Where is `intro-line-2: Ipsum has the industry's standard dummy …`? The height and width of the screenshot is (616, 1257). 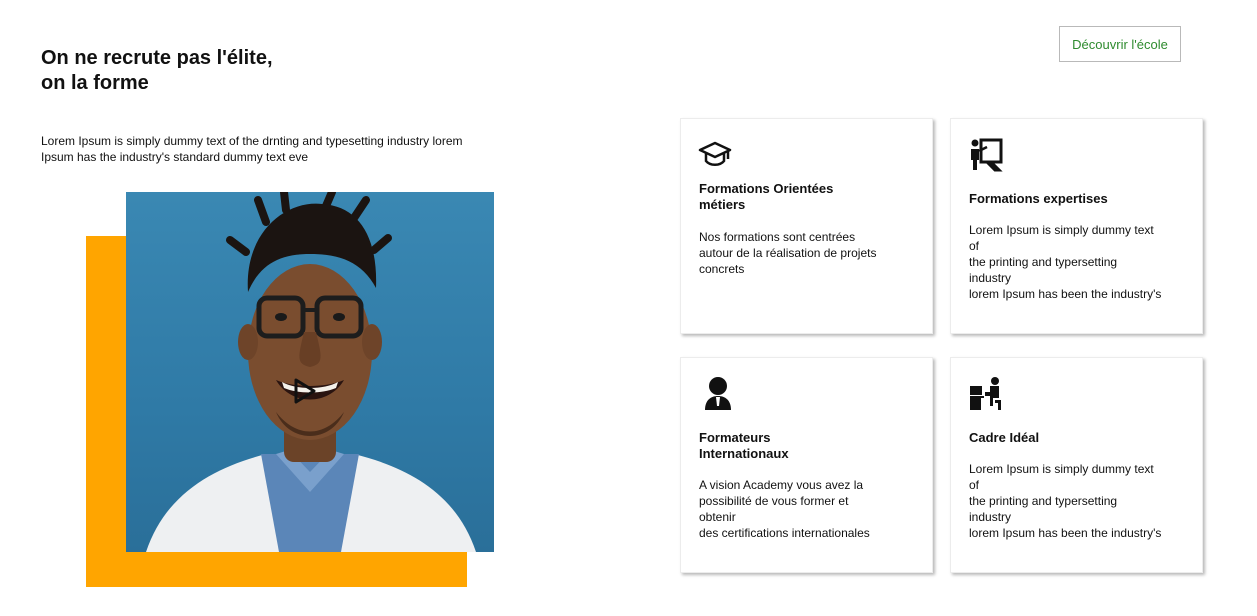
intro-line-2: Ipsum has the industry's standard dummy … is located at coordinates (175, 157).